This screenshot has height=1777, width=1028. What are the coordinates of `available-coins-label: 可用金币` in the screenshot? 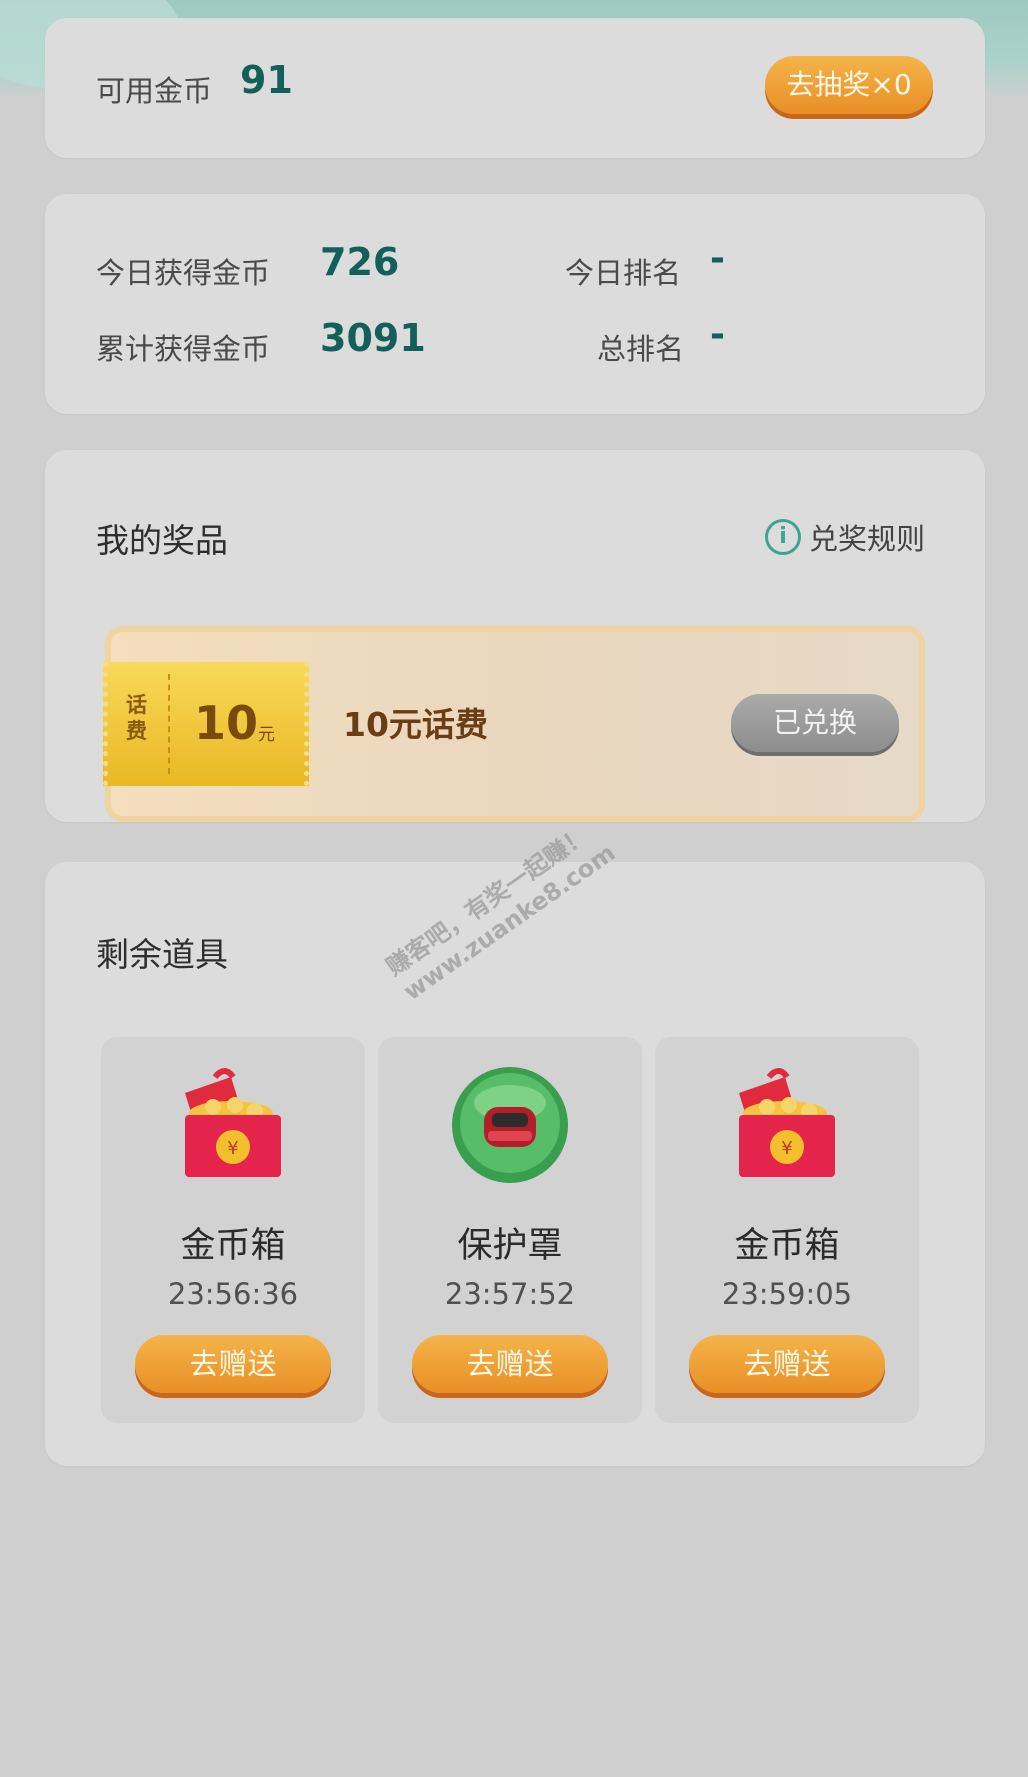 It's located at (154, 91).